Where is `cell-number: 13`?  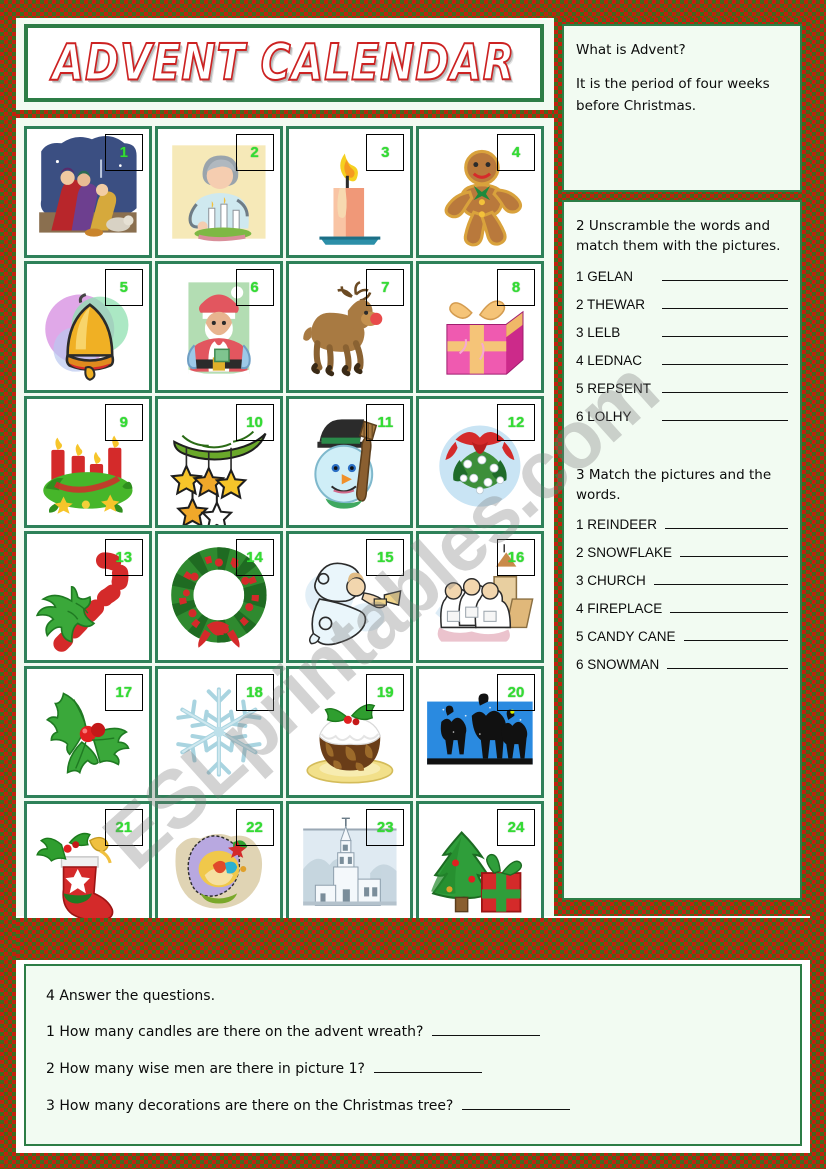 cell-number: 13 is located at coordinates (124, 557).